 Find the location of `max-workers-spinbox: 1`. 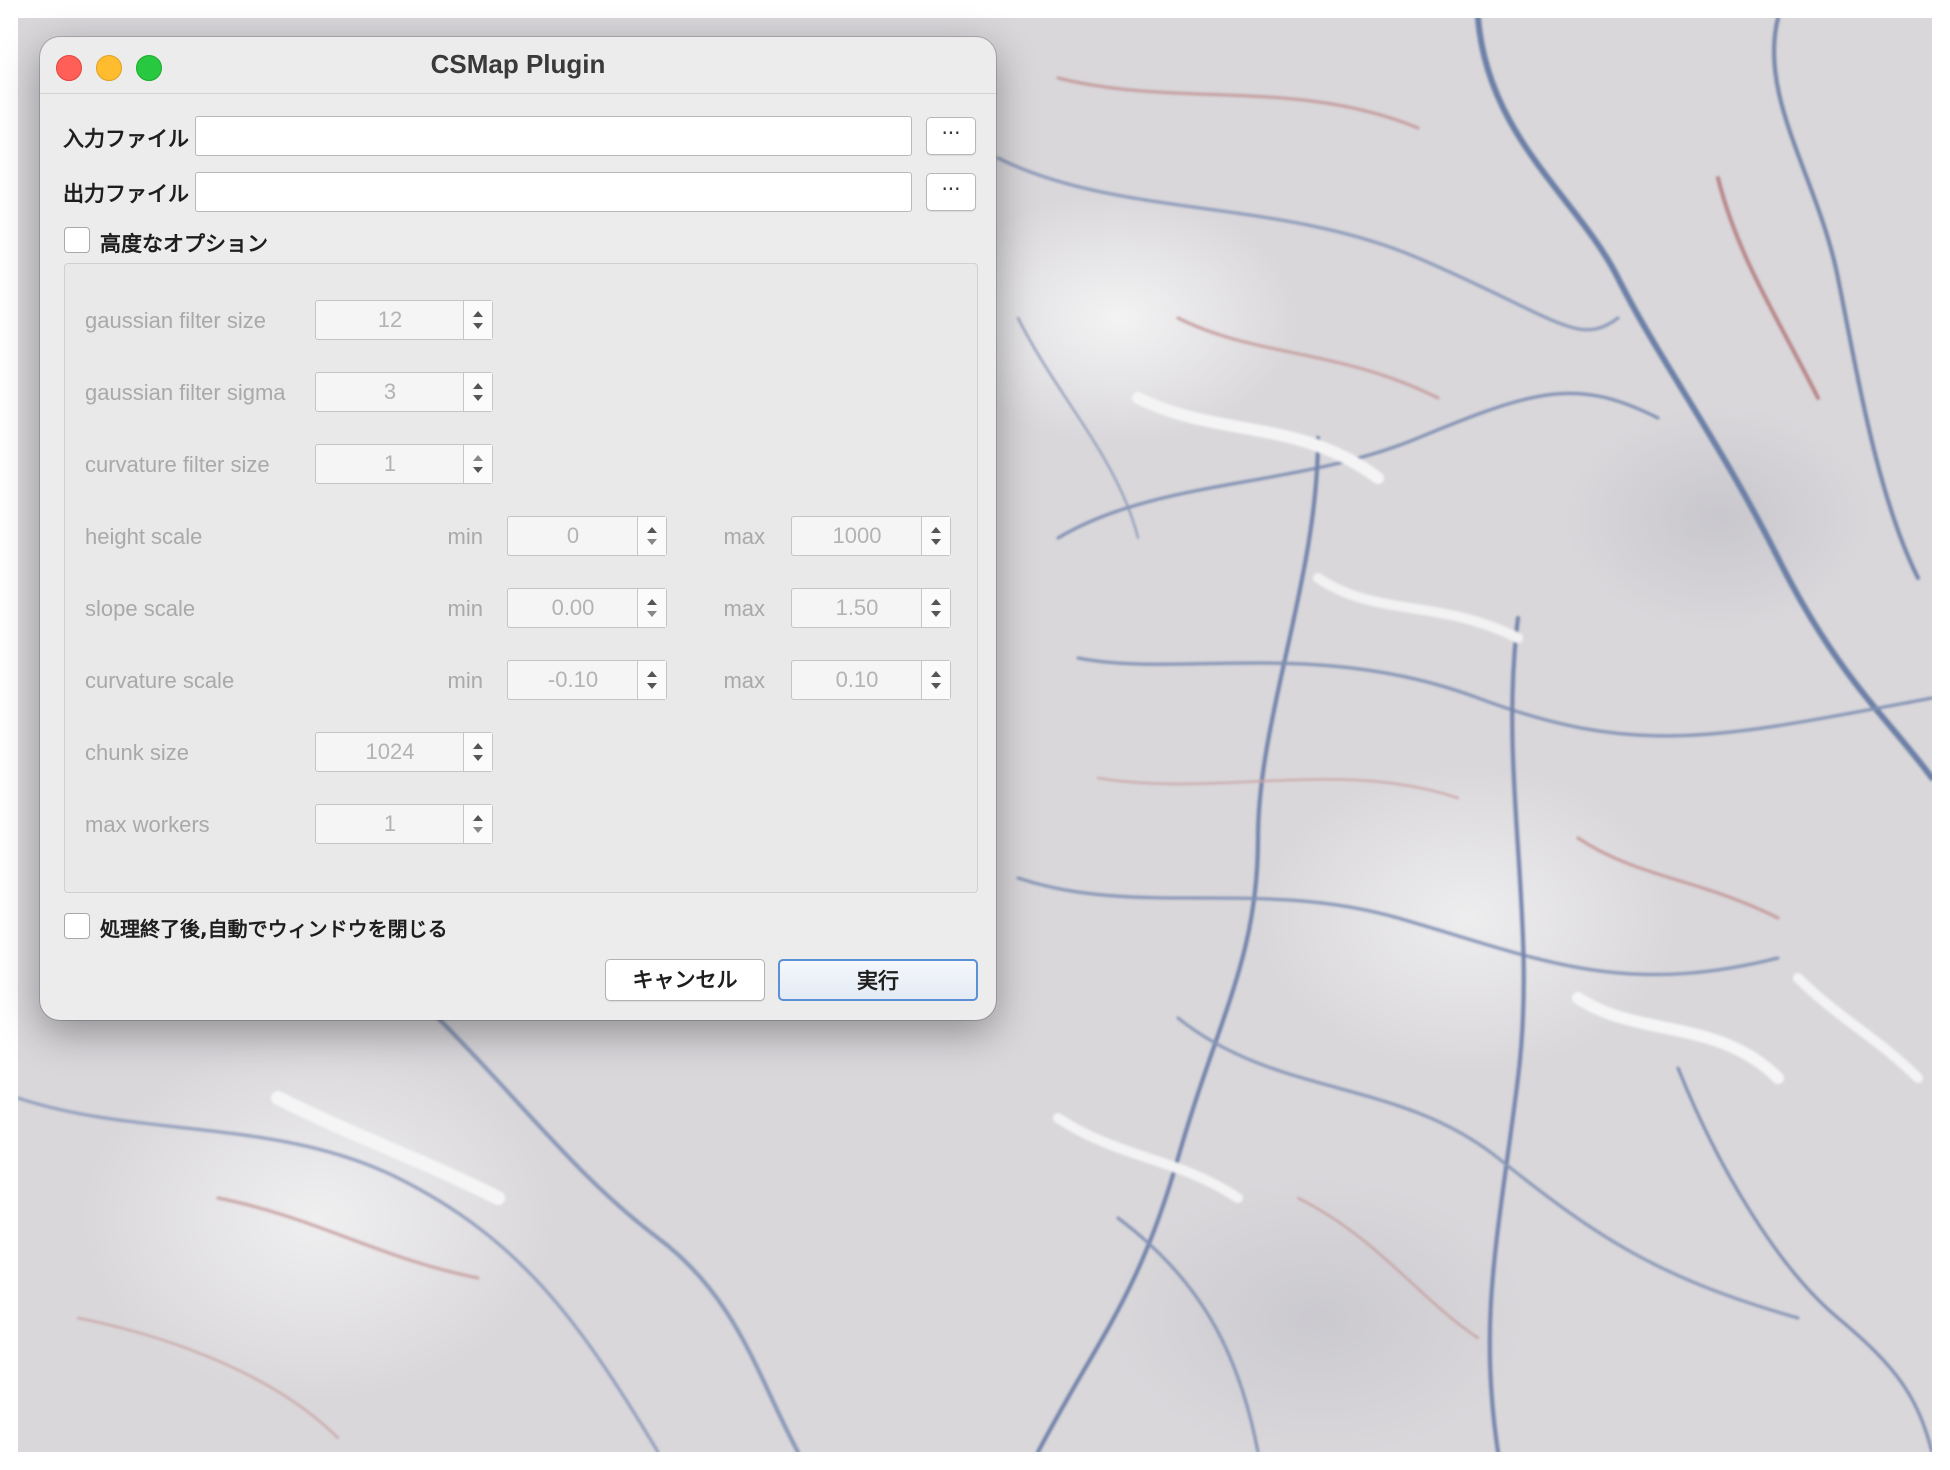

max-workers-spinbox: 1 is located at coordinates (404, 824).